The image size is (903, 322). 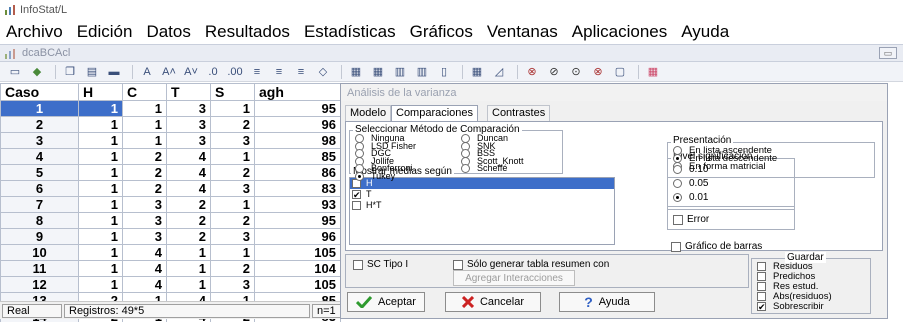 What do you see at coordinates (279, 72) in the screenshot?
I see `align-center-icon: ≡` at bounding box center [279, 72].